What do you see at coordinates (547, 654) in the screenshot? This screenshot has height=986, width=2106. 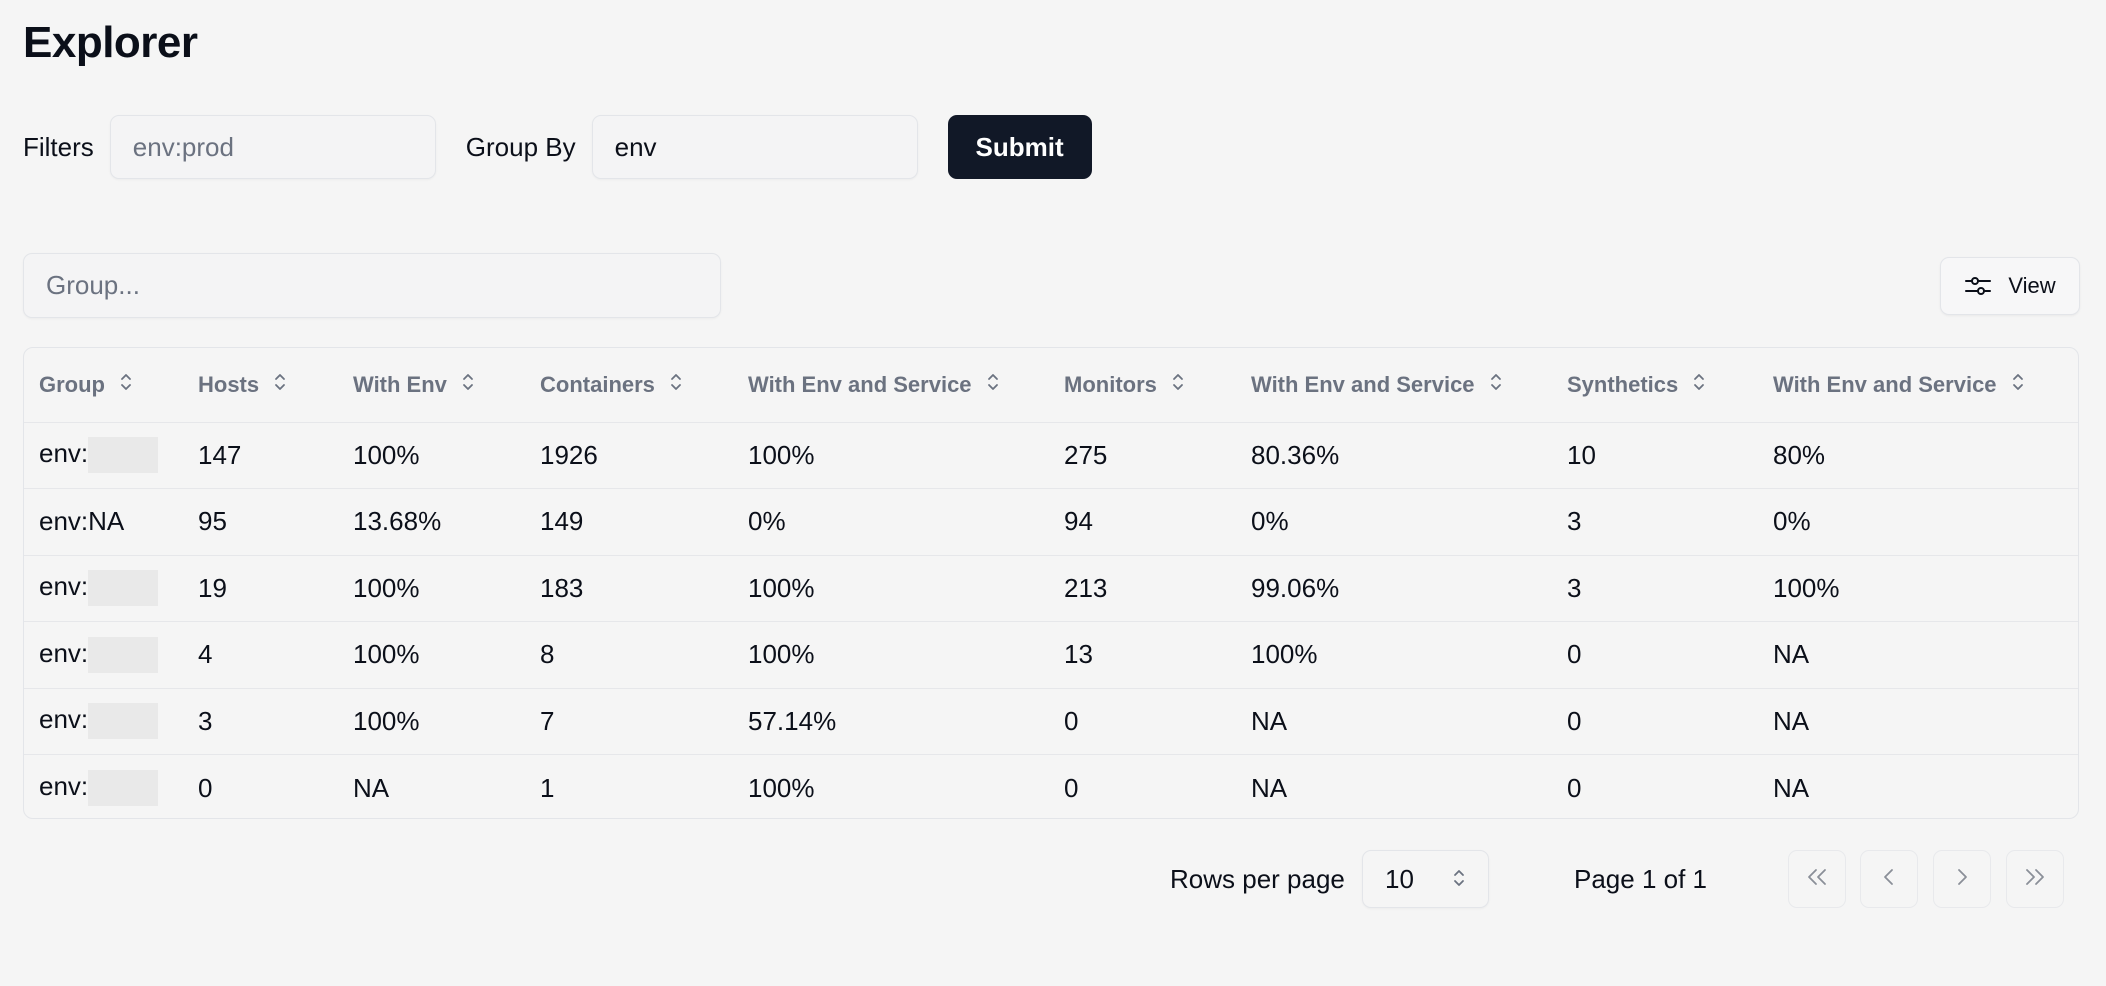 I see `table-cell: 8` at bounding box center [547, 654].